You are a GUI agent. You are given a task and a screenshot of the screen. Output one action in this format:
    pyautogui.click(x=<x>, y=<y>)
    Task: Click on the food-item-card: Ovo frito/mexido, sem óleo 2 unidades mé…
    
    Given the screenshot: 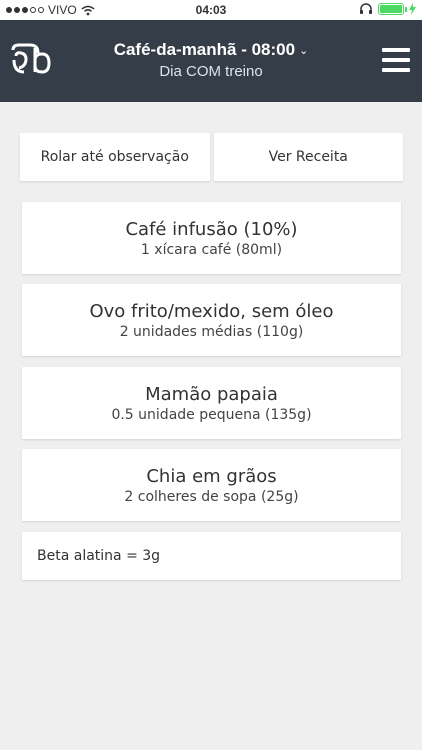 What is the action you would take?
    pyautogui.click(x=211, y=320)
    